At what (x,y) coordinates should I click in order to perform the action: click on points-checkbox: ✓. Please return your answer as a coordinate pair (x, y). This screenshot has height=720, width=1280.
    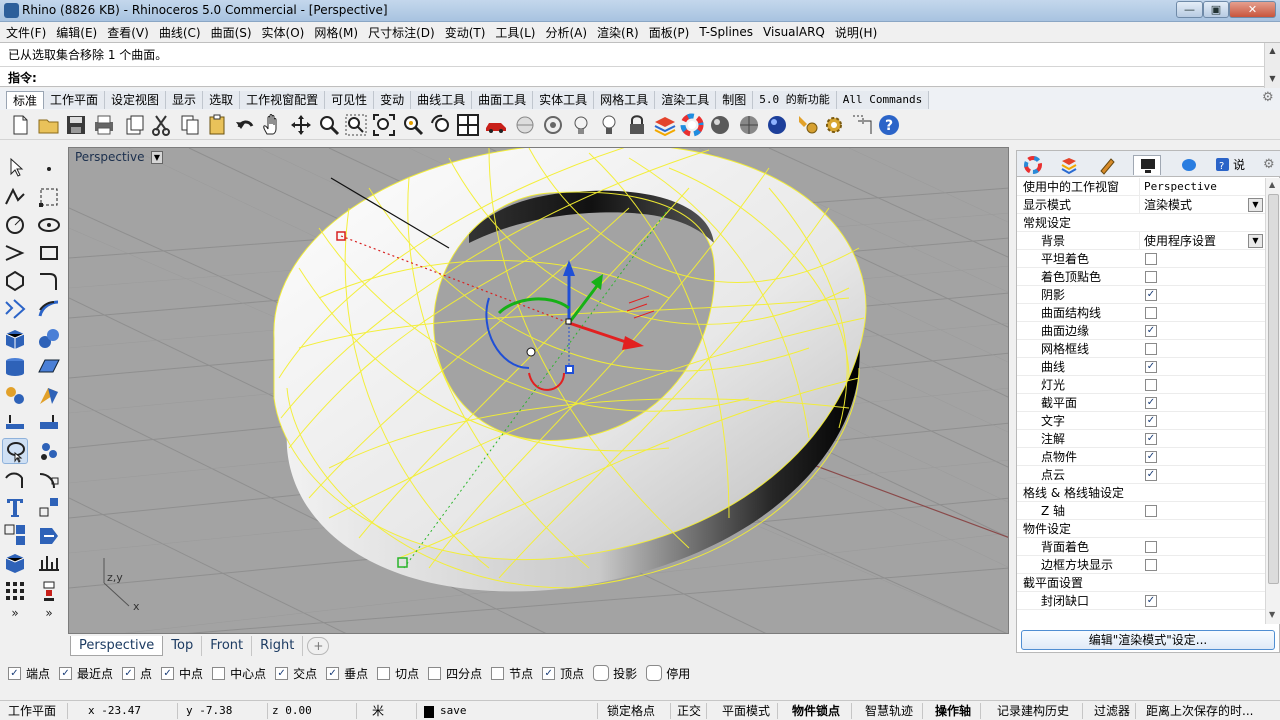
    Looking at the image, I should click on (1151, 457).